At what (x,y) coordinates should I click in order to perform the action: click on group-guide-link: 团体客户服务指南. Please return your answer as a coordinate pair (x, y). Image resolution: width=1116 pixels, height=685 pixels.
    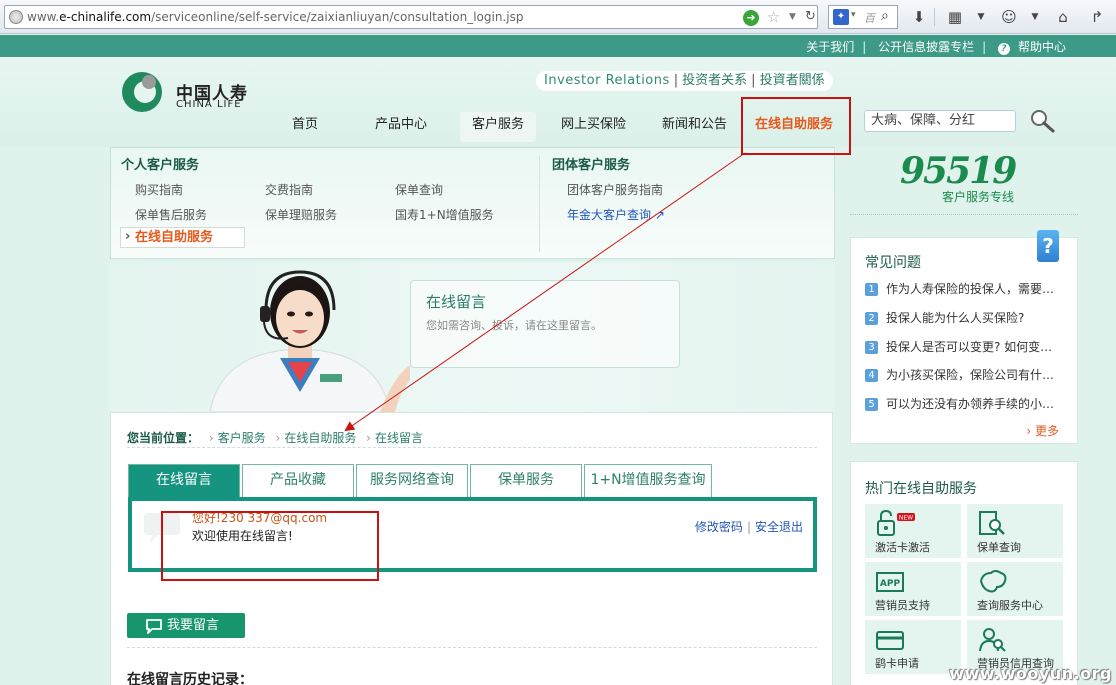
    Looking at the image, I should click on (615, 189).